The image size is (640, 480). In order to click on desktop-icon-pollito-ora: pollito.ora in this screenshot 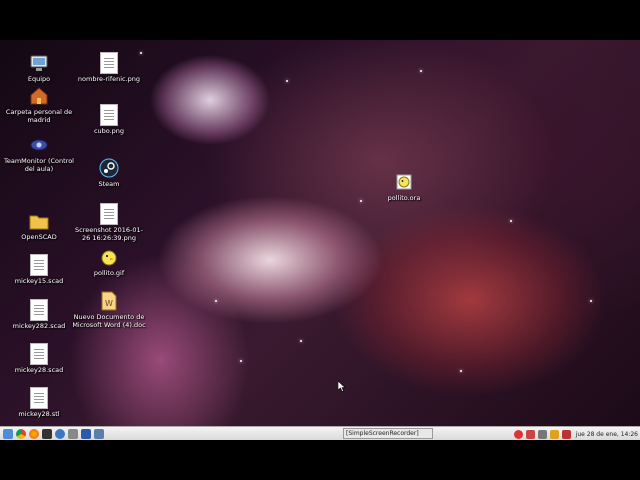, I will do `click(404, 187)`.